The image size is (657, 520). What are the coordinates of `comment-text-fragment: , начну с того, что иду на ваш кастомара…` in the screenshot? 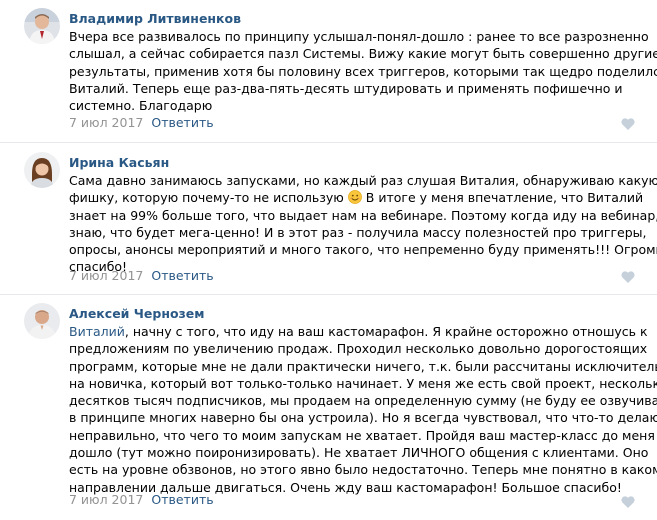 It's located at (386, 331).